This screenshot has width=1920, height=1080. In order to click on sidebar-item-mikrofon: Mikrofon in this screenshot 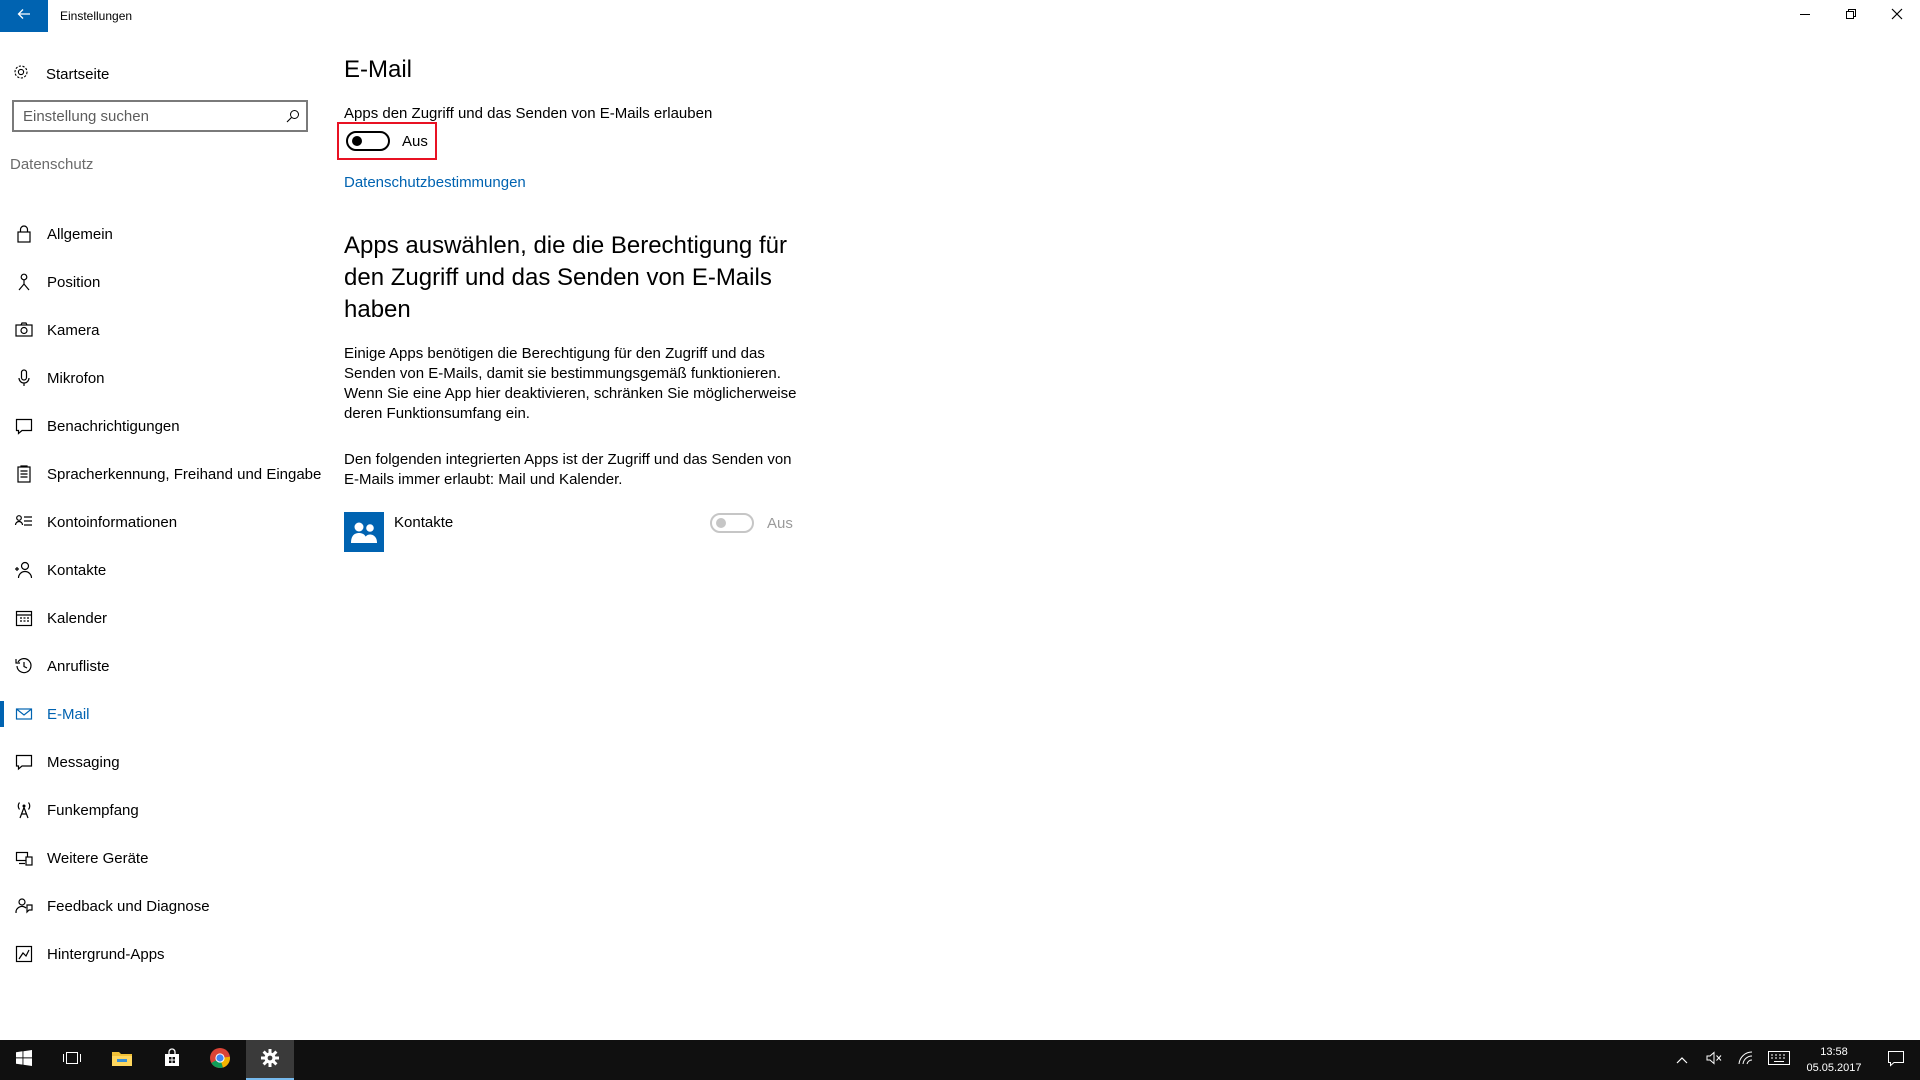, I will do `click(165, 378)`.